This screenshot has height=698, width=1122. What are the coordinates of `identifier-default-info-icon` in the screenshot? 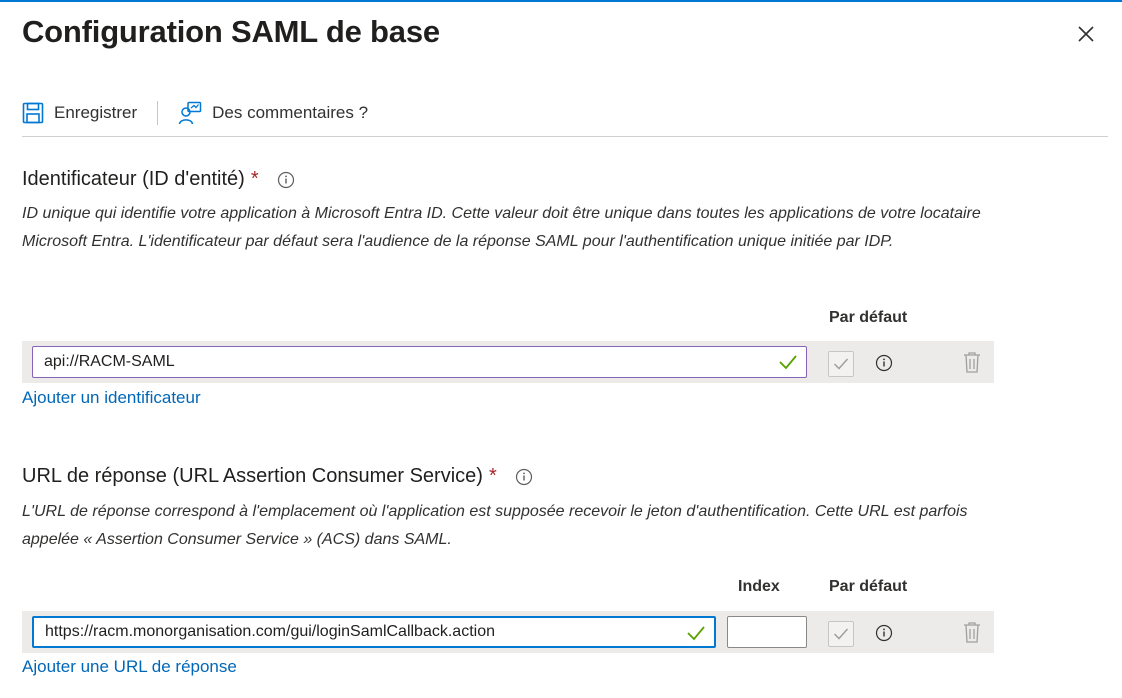 It's located at (884, 365).